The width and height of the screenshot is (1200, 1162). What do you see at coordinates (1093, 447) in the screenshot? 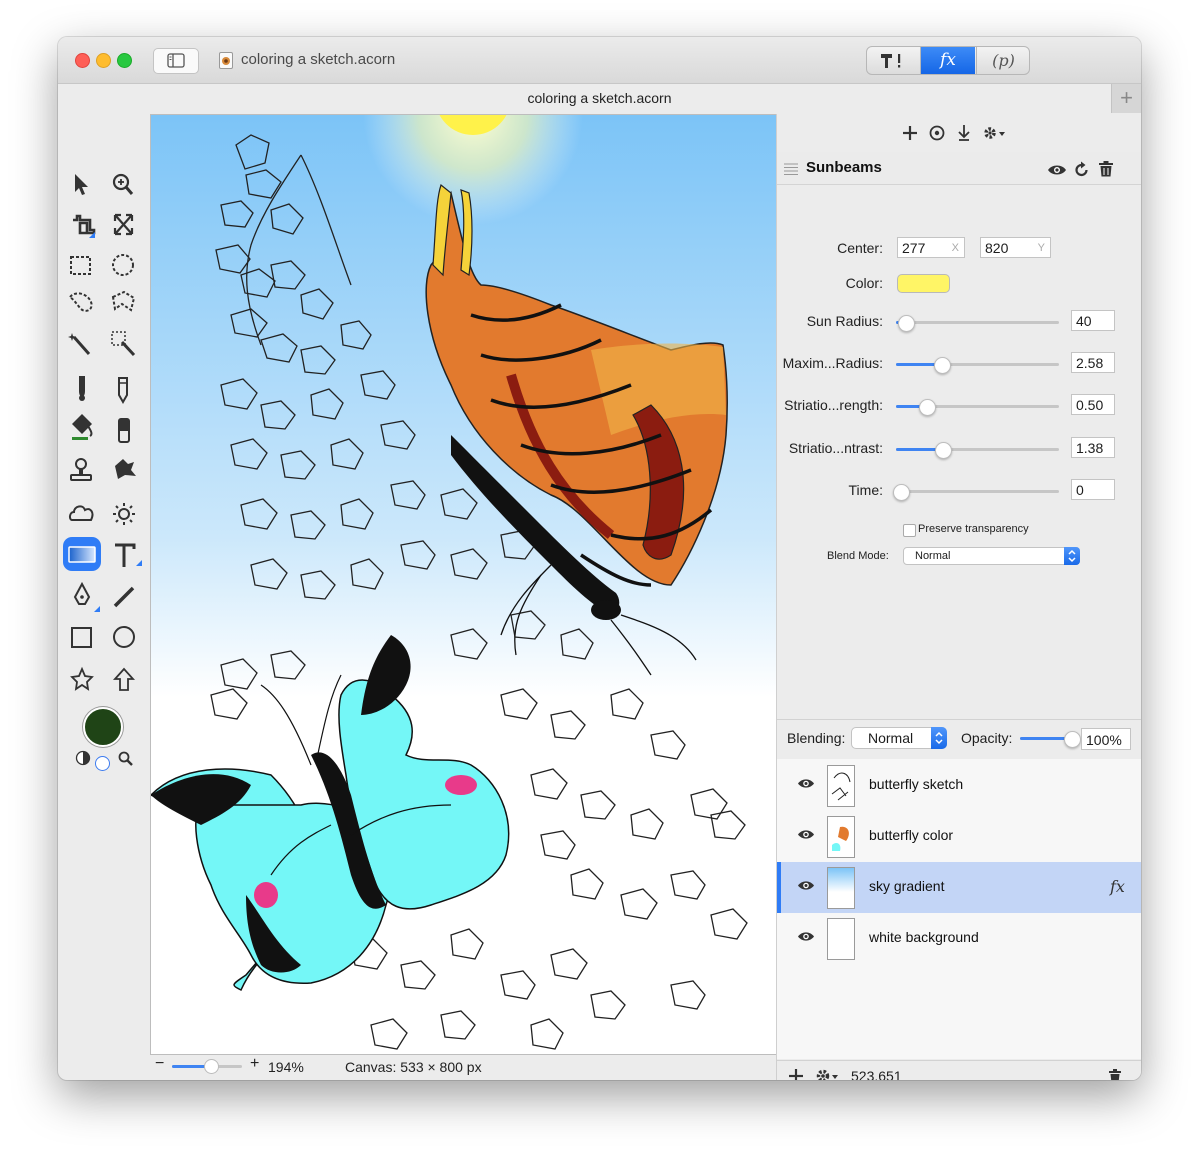
I see `param-value-field: 1.38` at bounding box center [1093, 447].